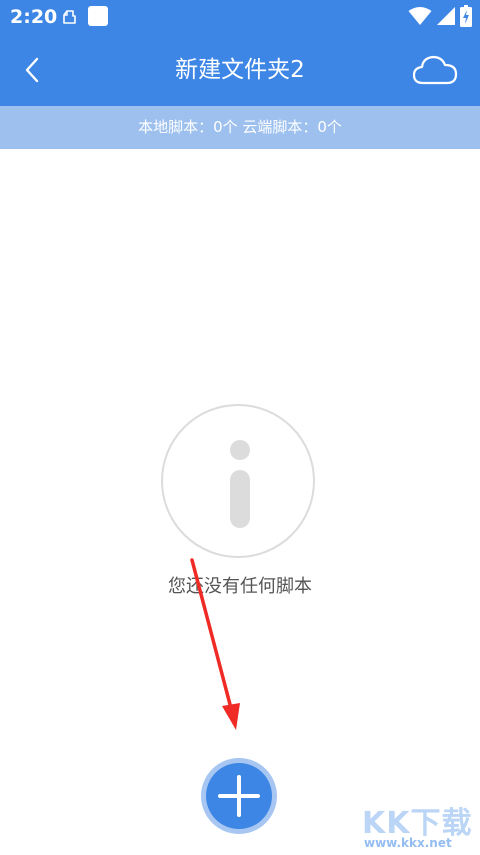 Image resolution: width=480 pixels, height=855 pixels. I want to click on back-button, so click(32, 70).